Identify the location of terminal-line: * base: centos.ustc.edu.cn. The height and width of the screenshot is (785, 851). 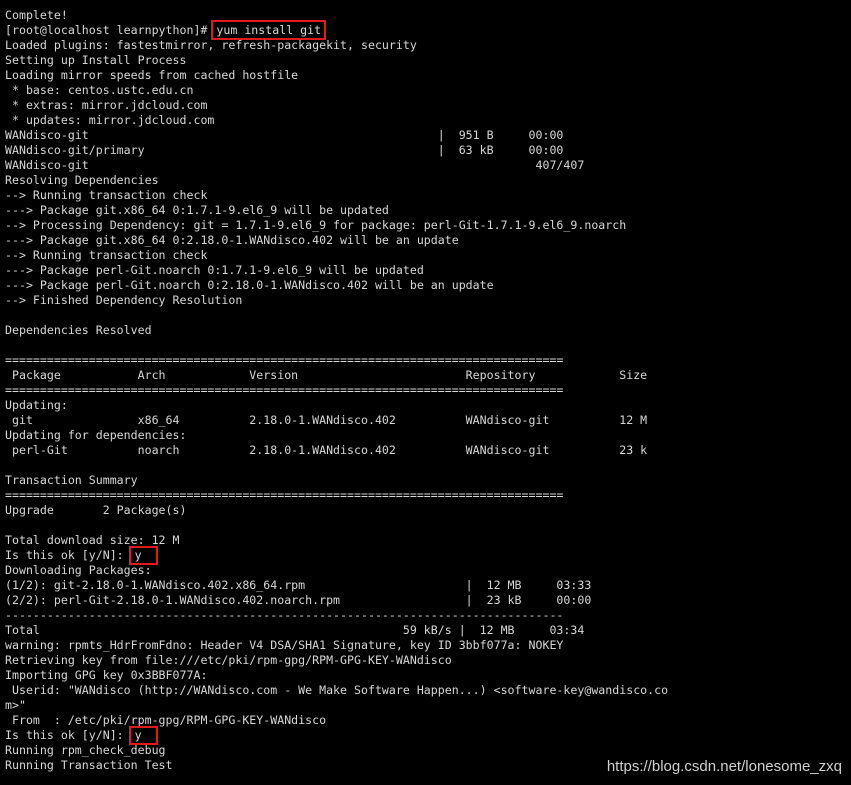
(99, 90).